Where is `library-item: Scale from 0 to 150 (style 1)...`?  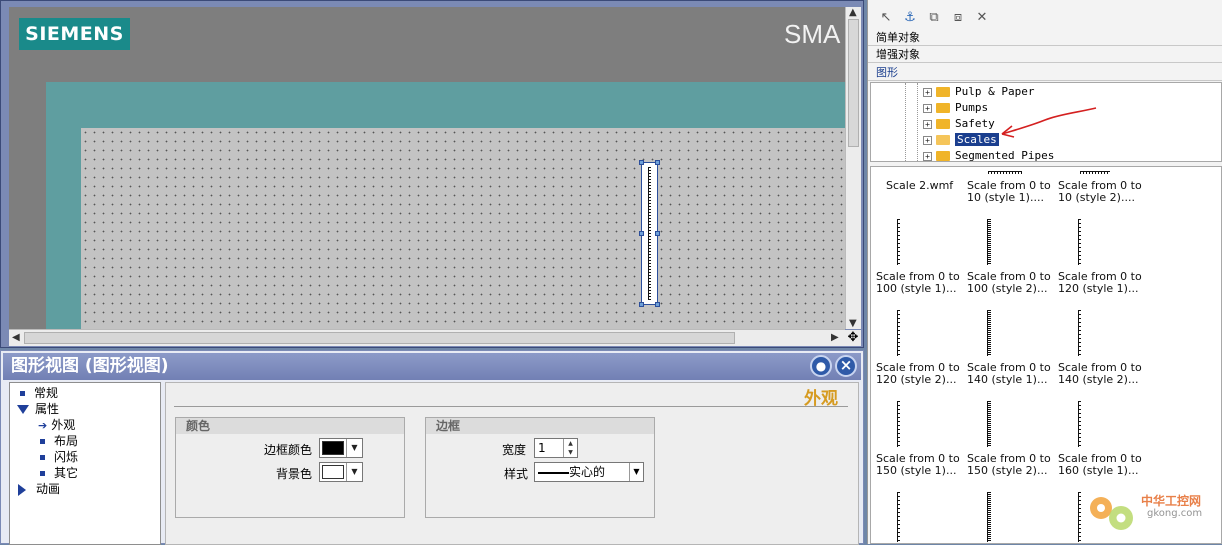 library-item: Scale from 0 to 150 (style 1)... is located at coordinates (920, 465).